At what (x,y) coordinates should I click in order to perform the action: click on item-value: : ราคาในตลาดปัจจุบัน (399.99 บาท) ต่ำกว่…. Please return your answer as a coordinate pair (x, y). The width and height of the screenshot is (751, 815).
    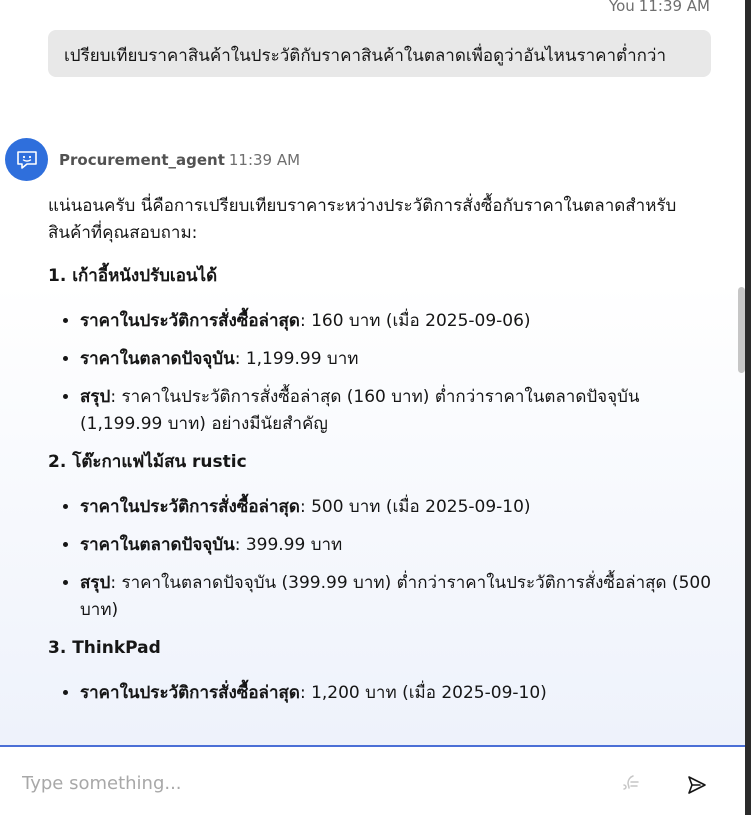
    Looking at the image, I should click on (396, 596).